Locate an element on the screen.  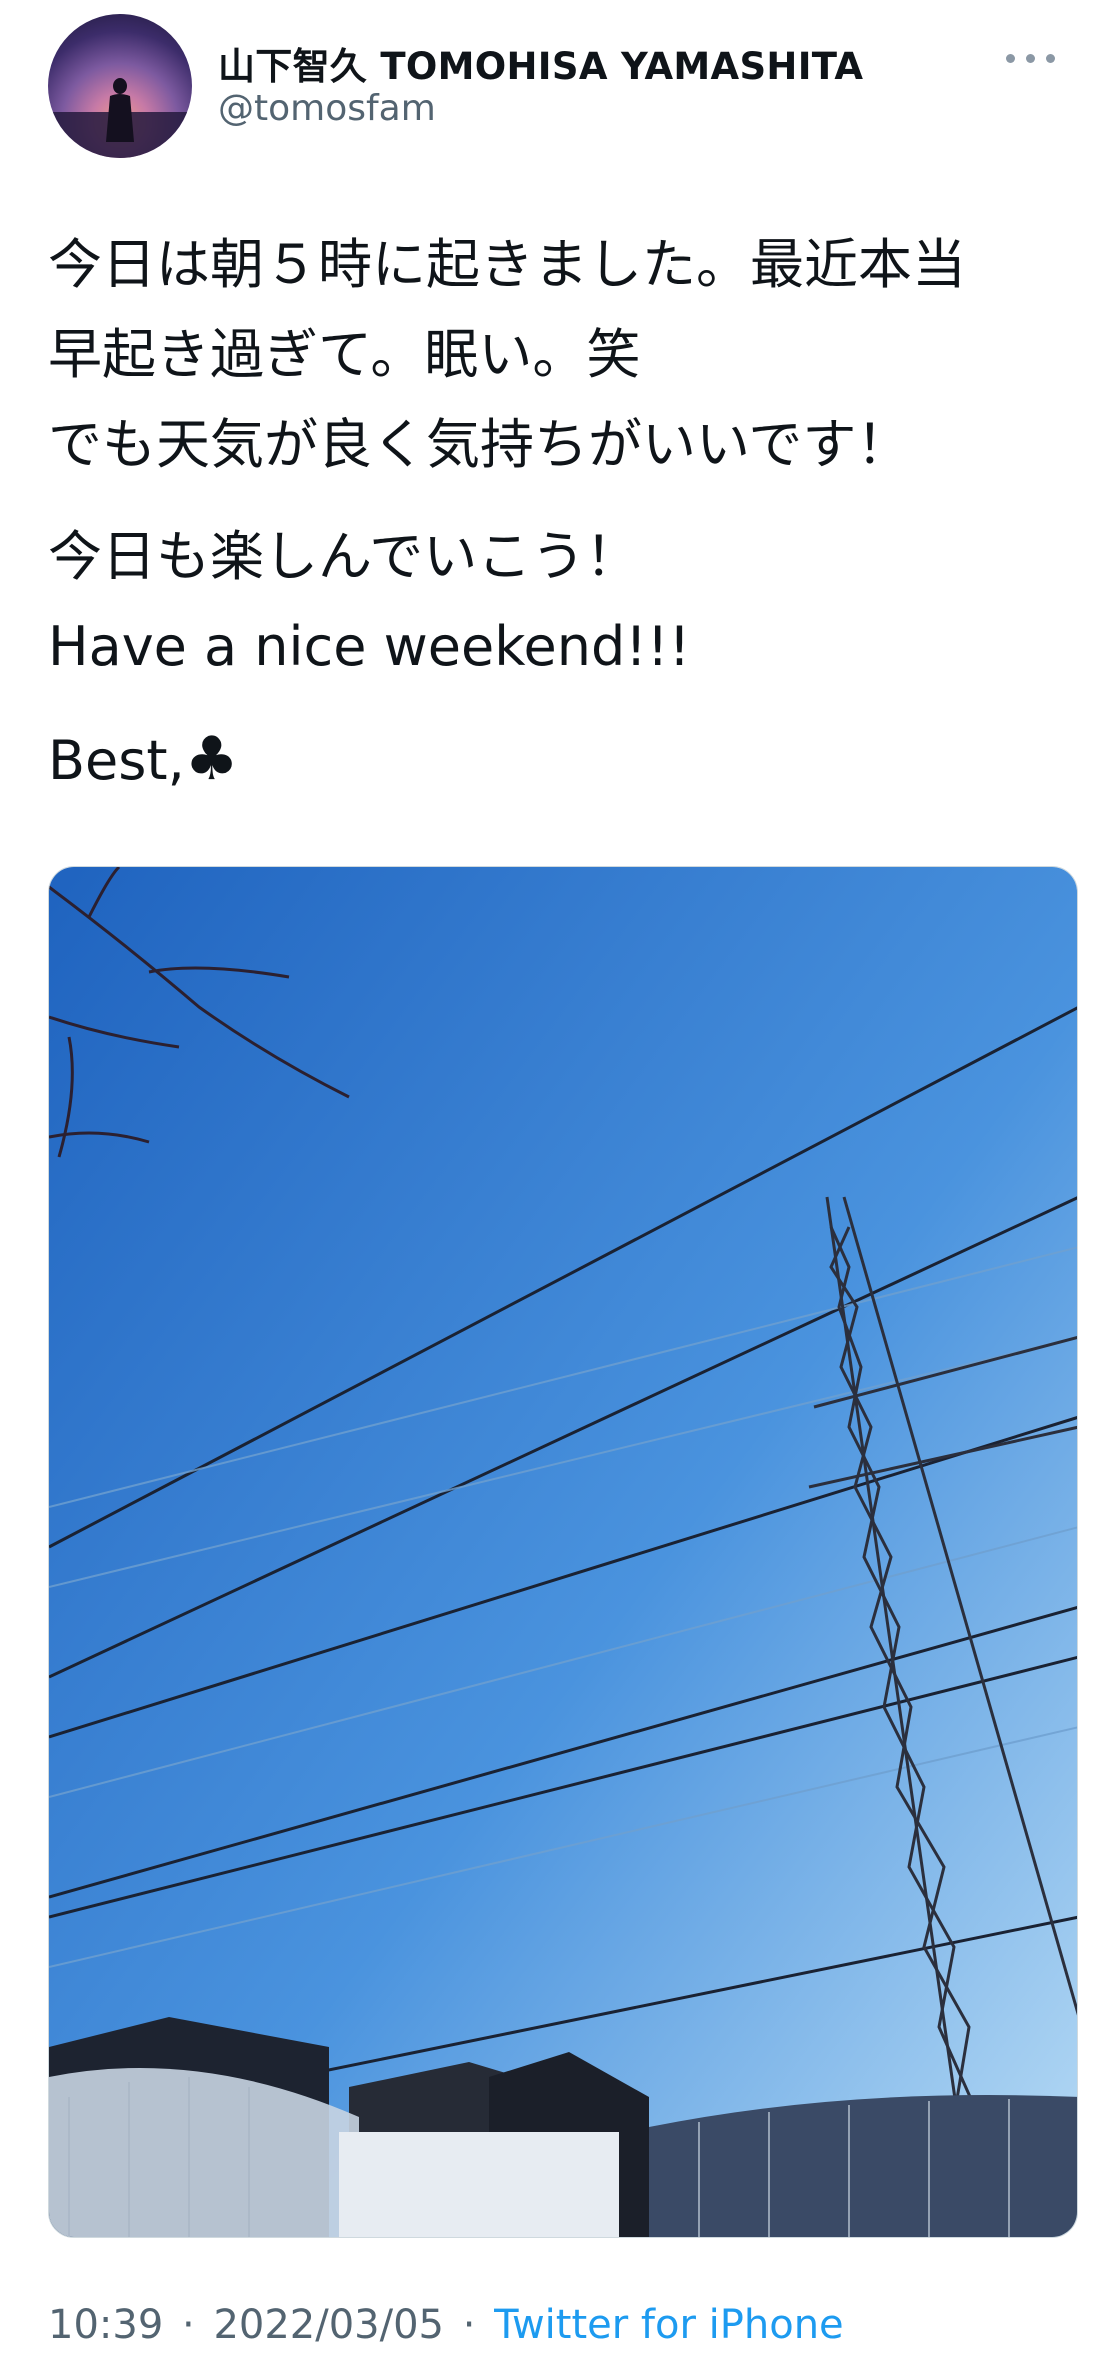
avatar-silhouette-icon is located at coordinates (120, 118).